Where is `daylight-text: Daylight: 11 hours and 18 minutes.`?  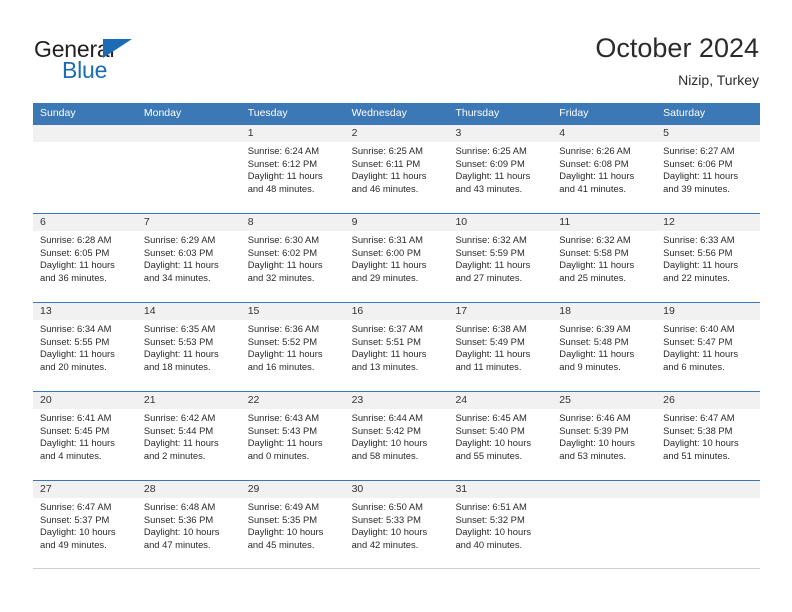
daylight-text: Daylight: 11 hours and 18 minutes. is located at coordinates (181, 360).